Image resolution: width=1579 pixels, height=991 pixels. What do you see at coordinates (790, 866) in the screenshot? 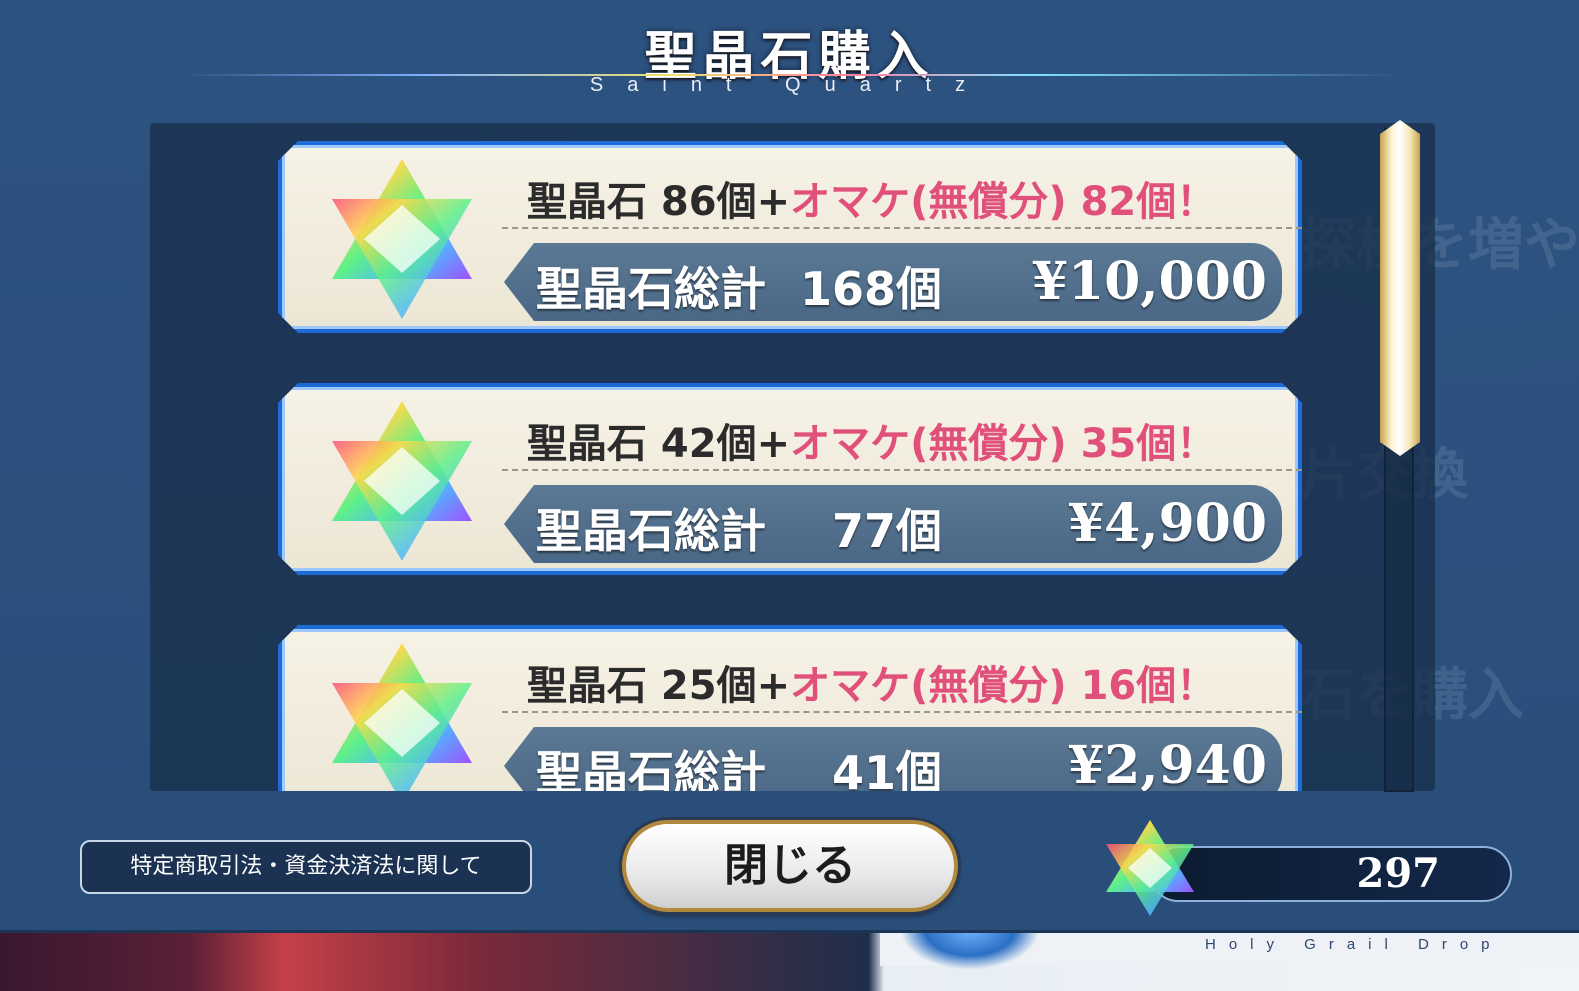
I see `close-button: 閉じる` at bounding box center [790, 866].